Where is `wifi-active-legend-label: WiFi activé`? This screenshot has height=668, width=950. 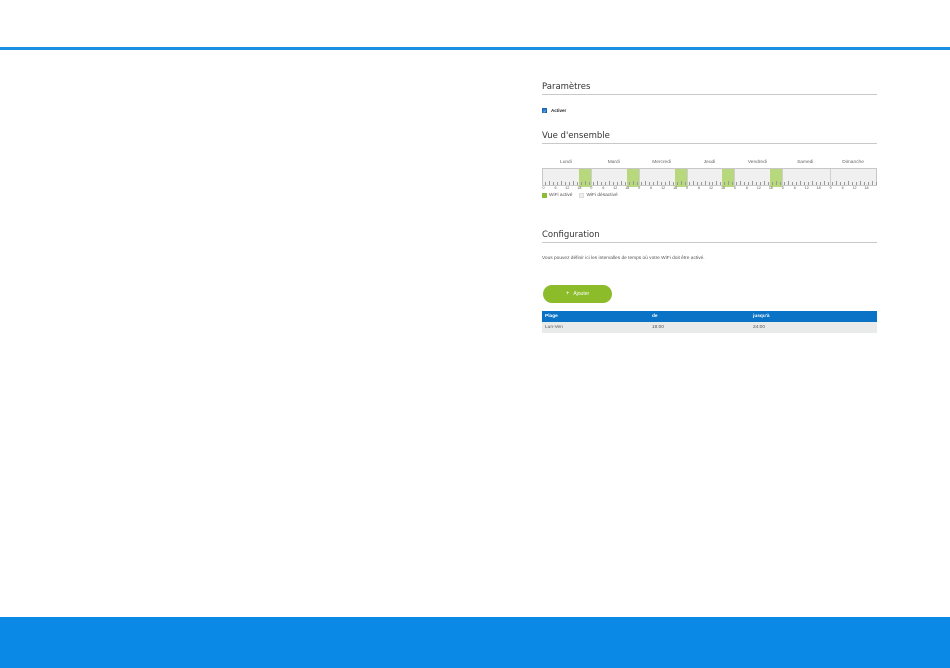 wifi-active-legend-label: WiFi activé is located at coordinates (561, 195).